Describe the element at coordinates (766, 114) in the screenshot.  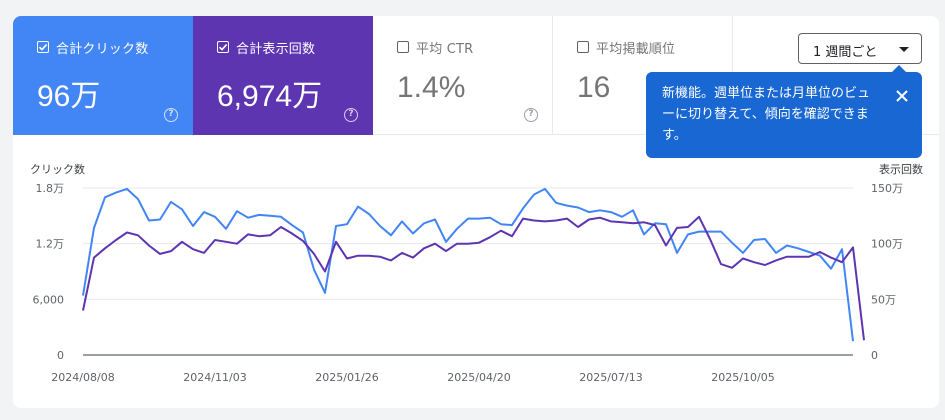
I see `tooltip-text: 新機能。週単位または月単位のビューに切り替えて、傾向を確認できます。` at that location.